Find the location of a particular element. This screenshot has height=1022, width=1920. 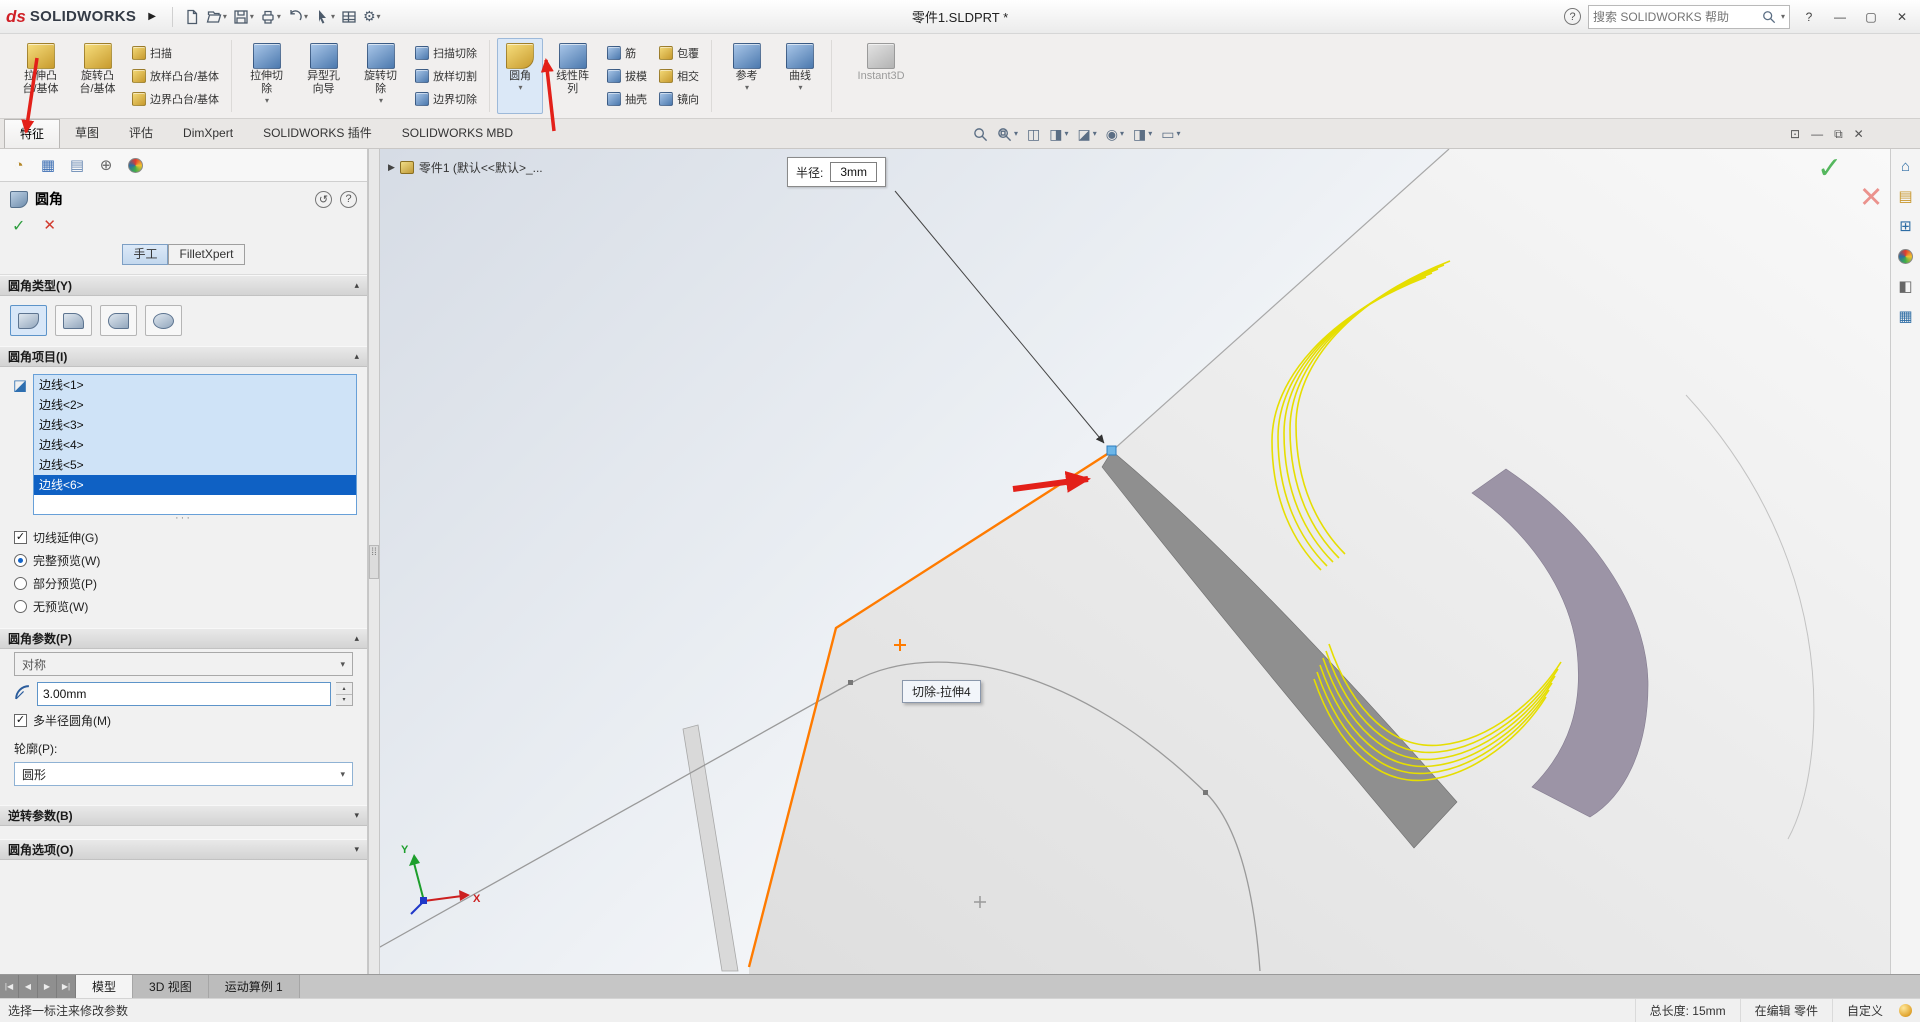

wrap-button: 包覆 is located at coordinates (679, 53).